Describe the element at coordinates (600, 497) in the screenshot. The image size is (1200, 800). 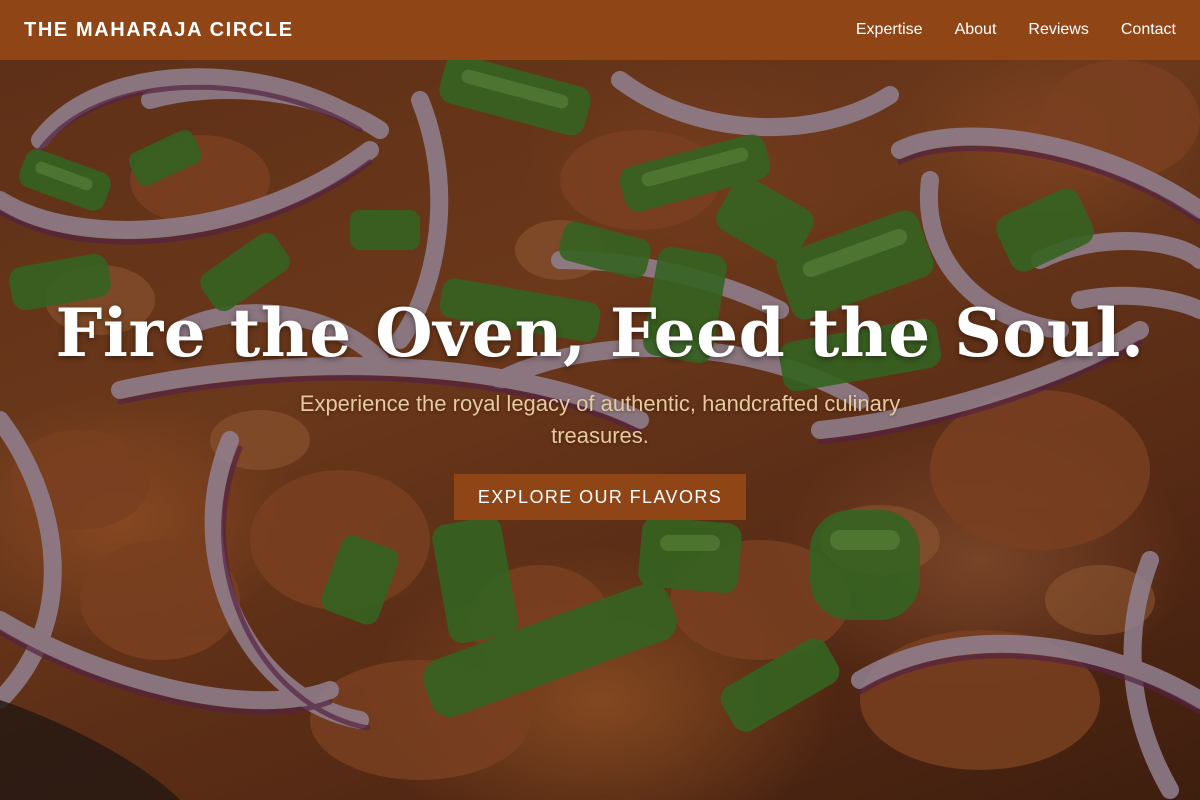
I see `explore-flavors-button: EXPLORE OUR FLAVORS` at that location.